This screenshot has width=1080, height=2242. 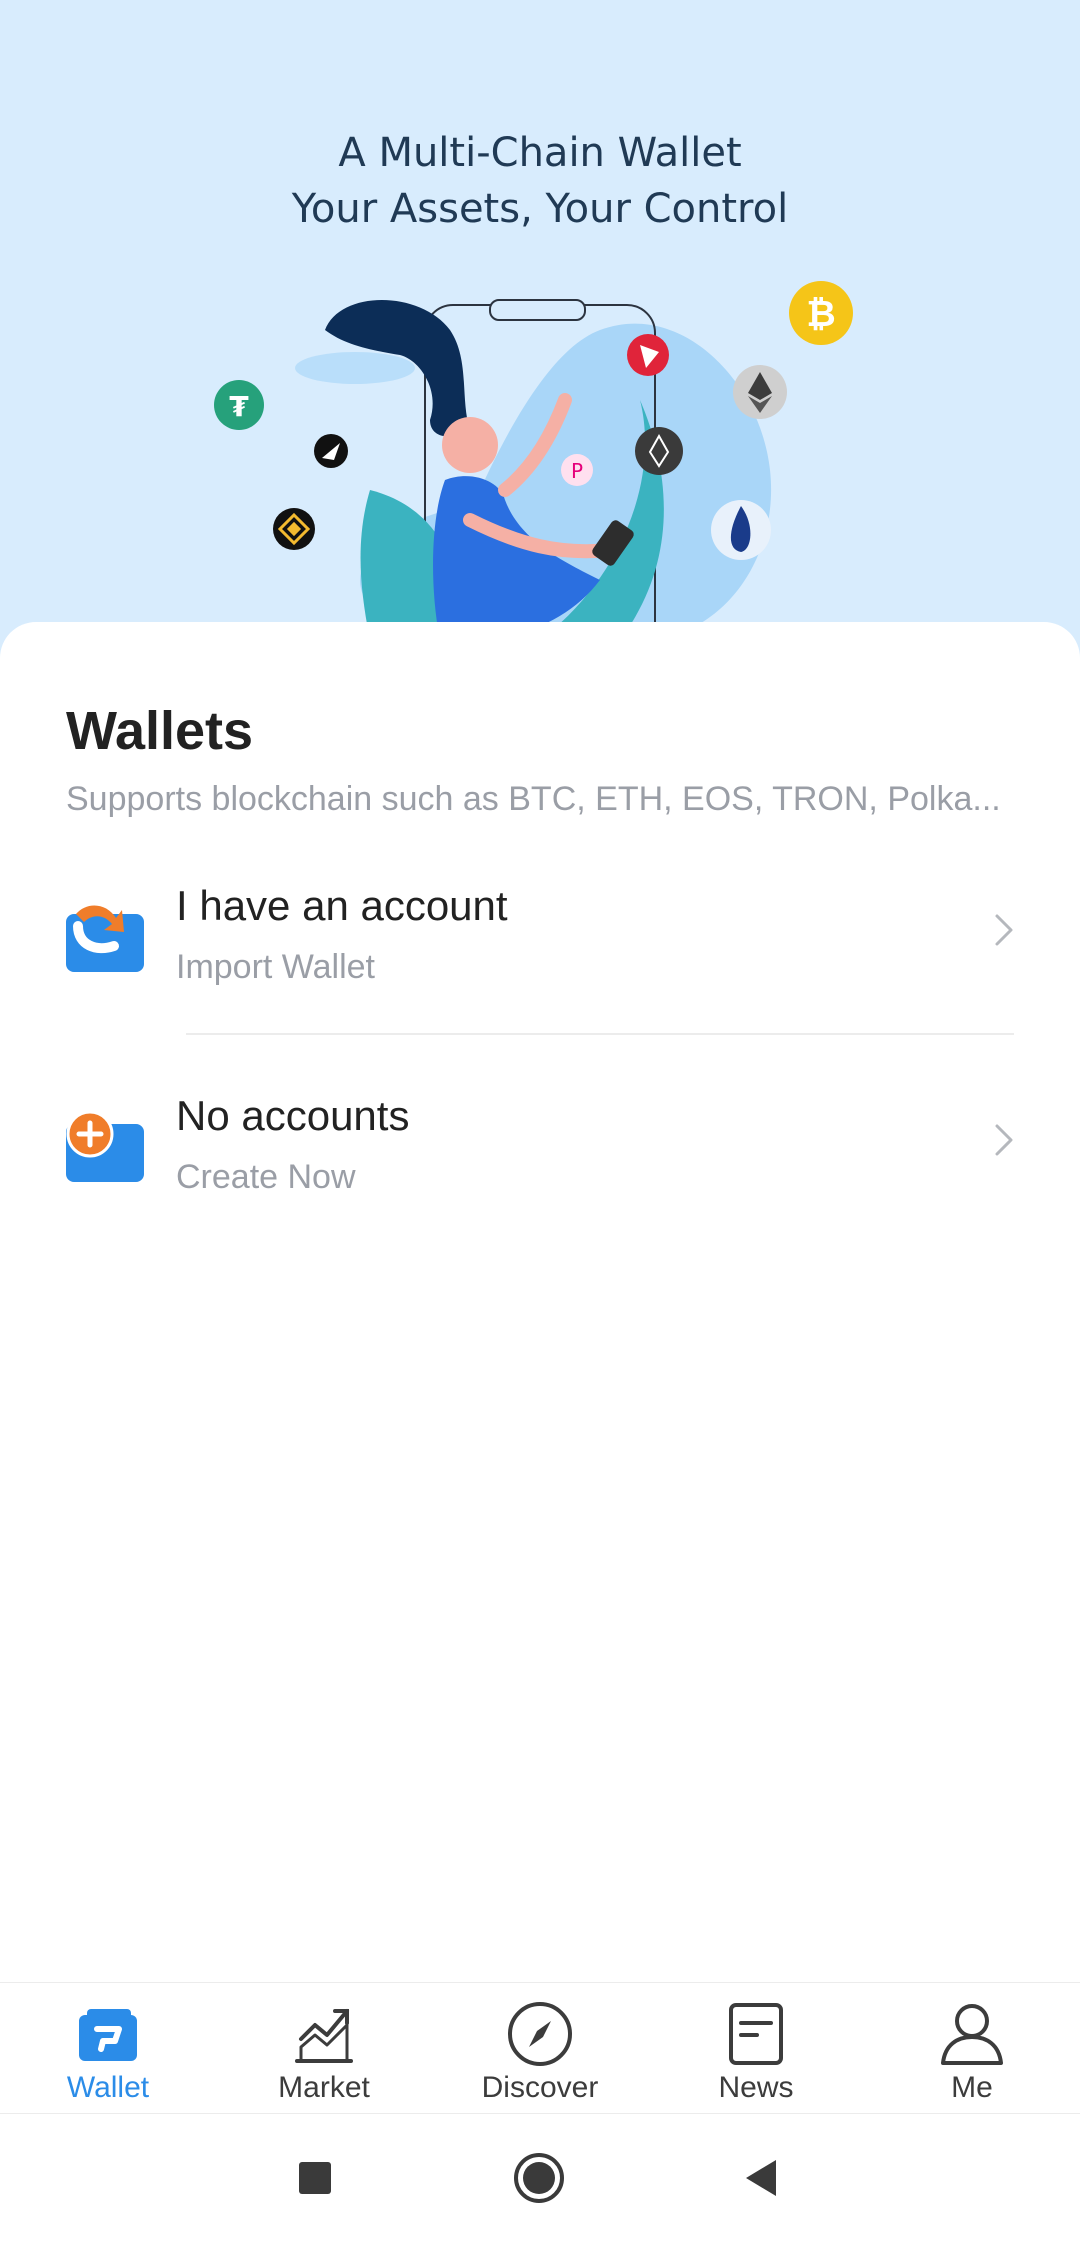 I want to click on create-option-subtitle: Create Now, so click(x=266, y=1177).